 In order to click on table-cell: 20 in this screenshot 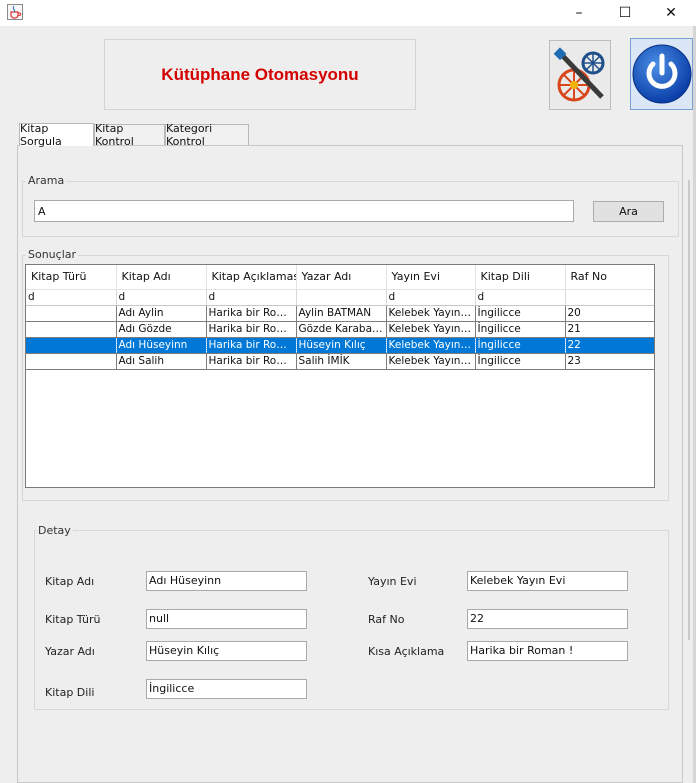, I will do `click(609, 313)`.